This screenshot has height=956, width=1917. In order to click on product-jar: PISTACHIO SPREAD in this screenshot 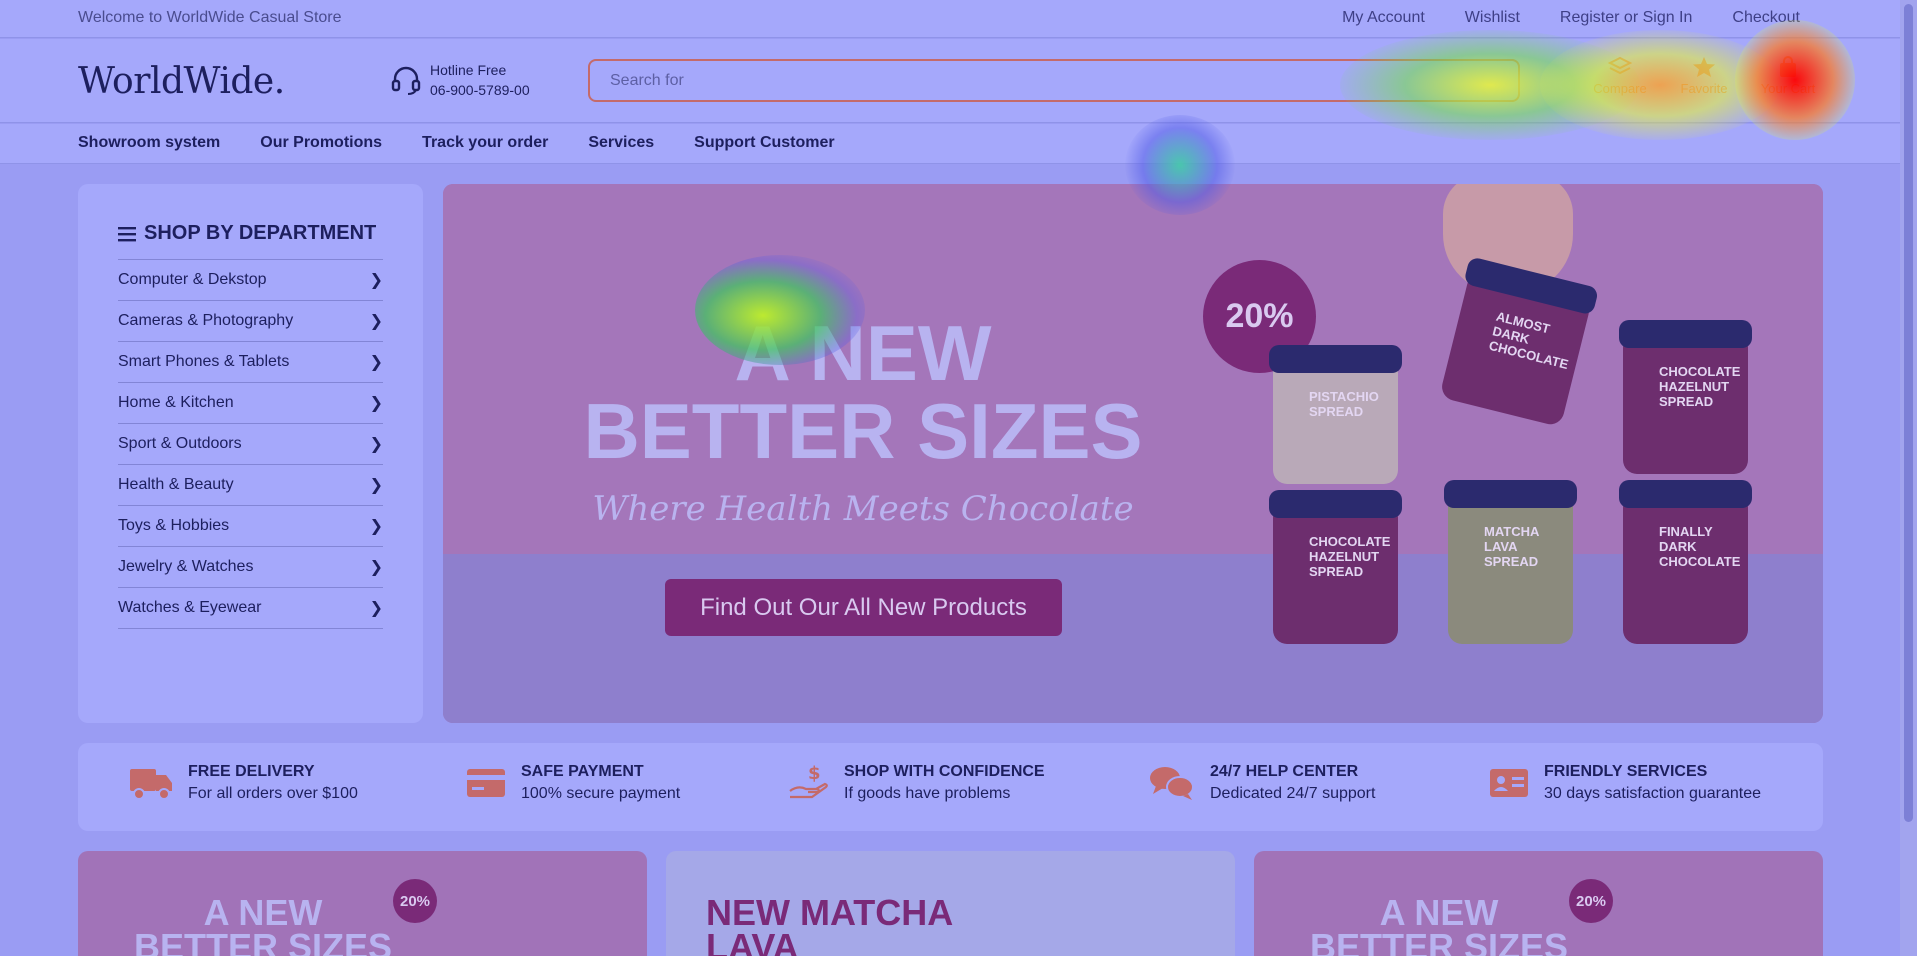, I will do `click(1335, 414)`.